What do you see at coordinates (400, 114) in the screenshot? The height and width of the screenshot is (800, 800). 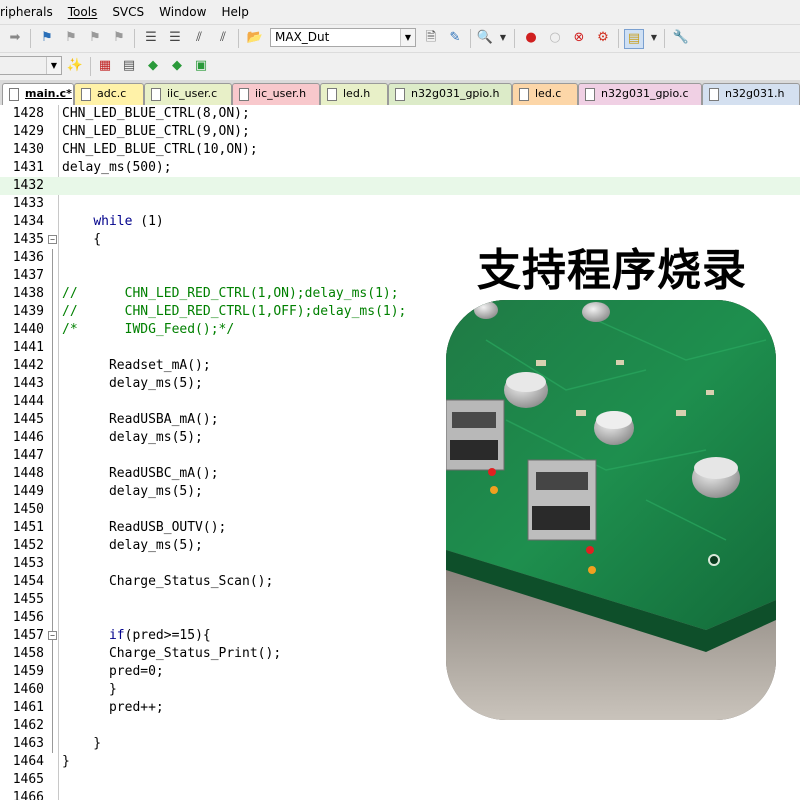 I see `code-line: 1428 CHN_LED_BLUE_CTRL(8,ON);` at bounding box center [400, 114].